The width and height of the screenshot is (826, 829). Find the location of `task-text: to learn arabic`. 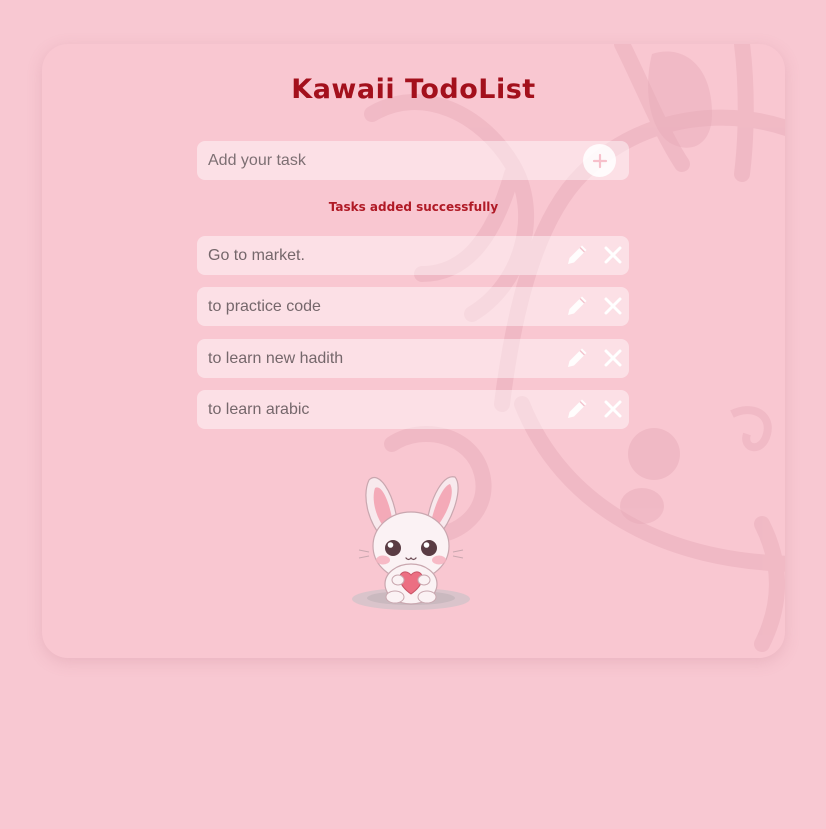

task-text: to learn arabic is located at coordinates (259, 409).